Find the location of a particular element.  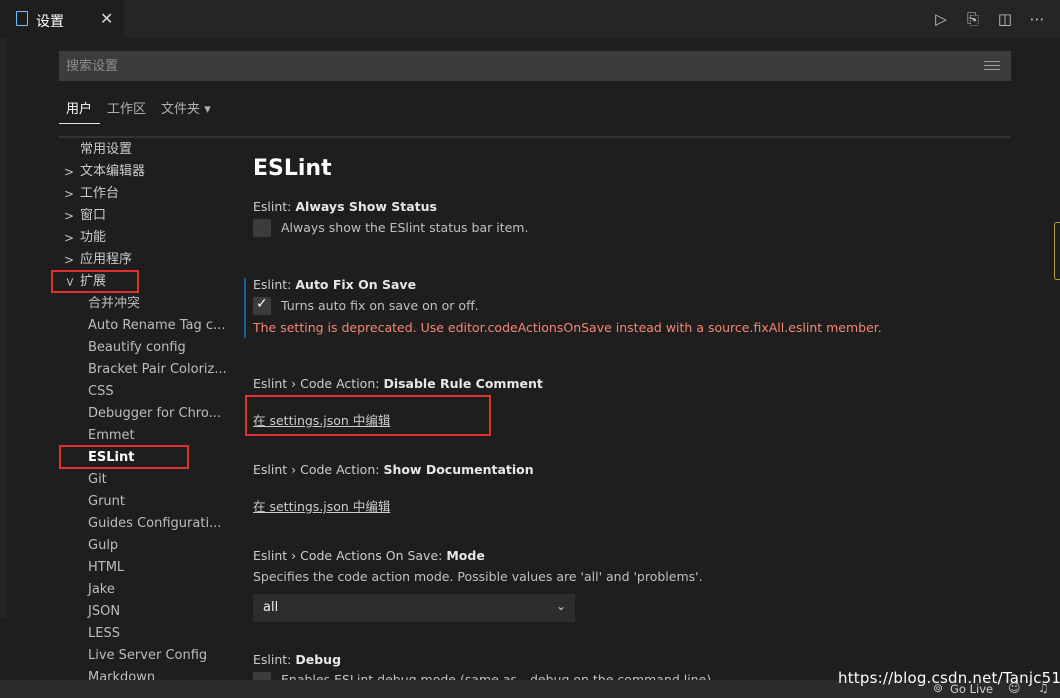

setting-title-show-documentation: Eslint › Code Action: Show Documentation is located at coordinates (393, 469).